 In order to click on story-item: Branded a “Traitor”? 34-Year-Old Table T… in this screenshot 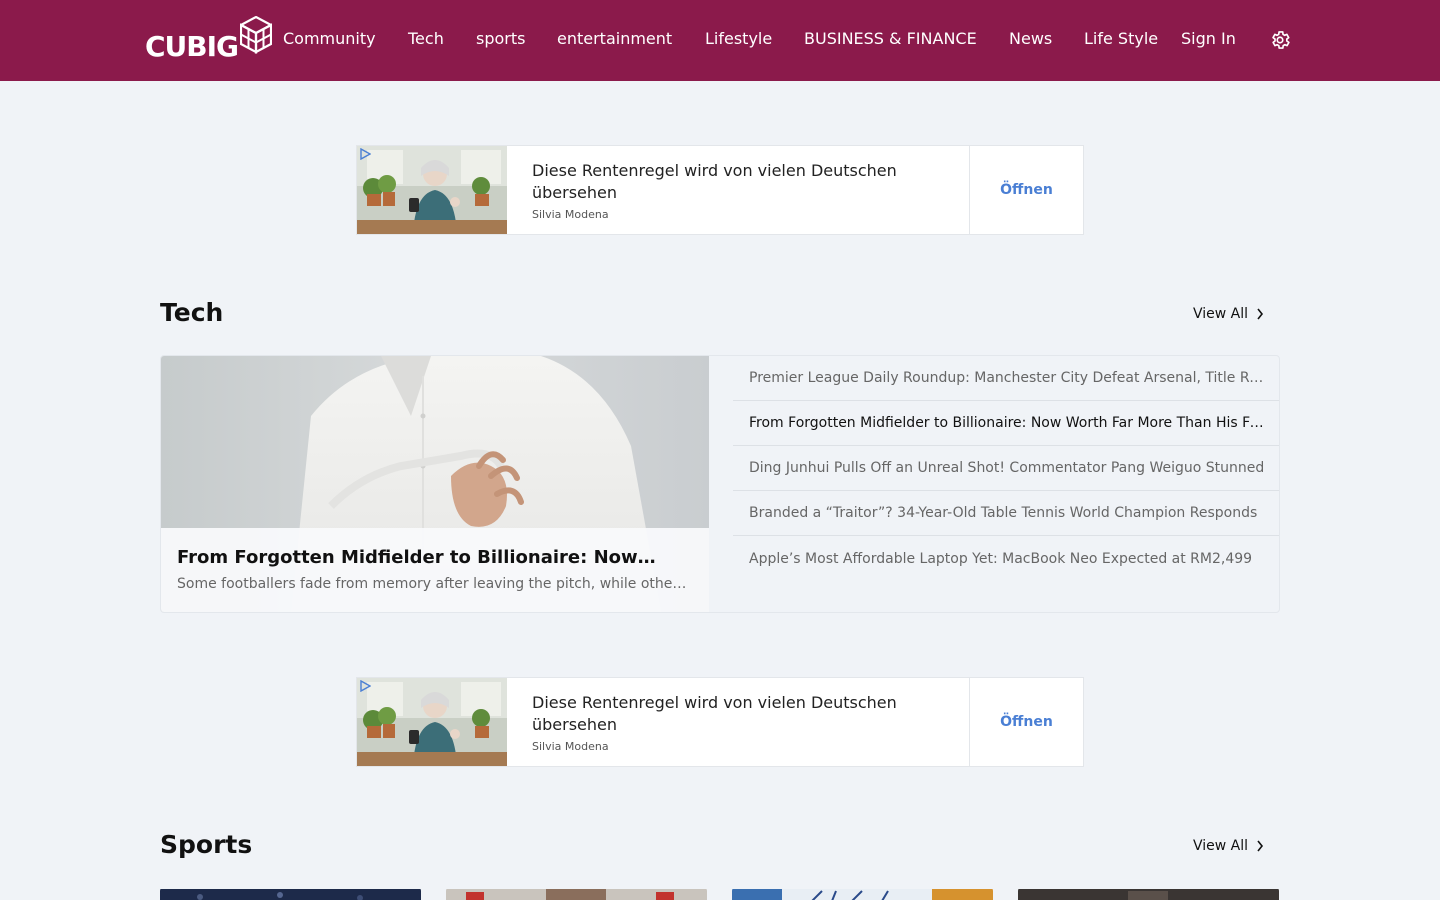, I will do `click(1006, 513)`.